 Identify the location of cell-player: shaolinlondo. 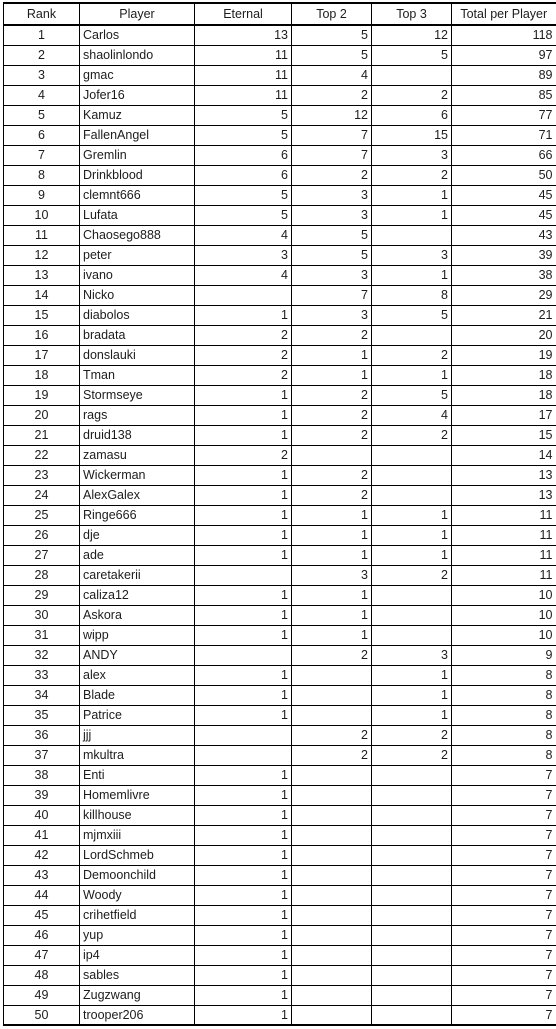
(137, 55).